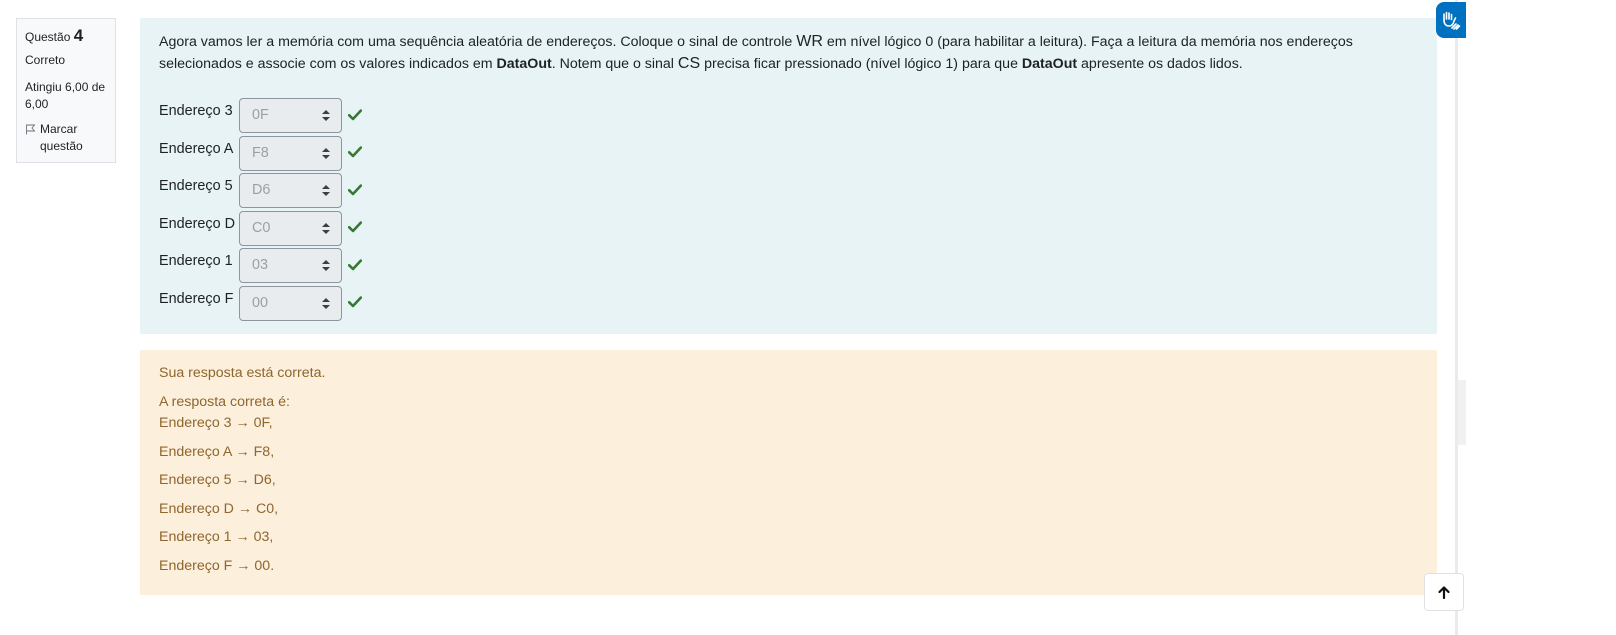  I want to click on answer-select: 00, so click(290, 303).